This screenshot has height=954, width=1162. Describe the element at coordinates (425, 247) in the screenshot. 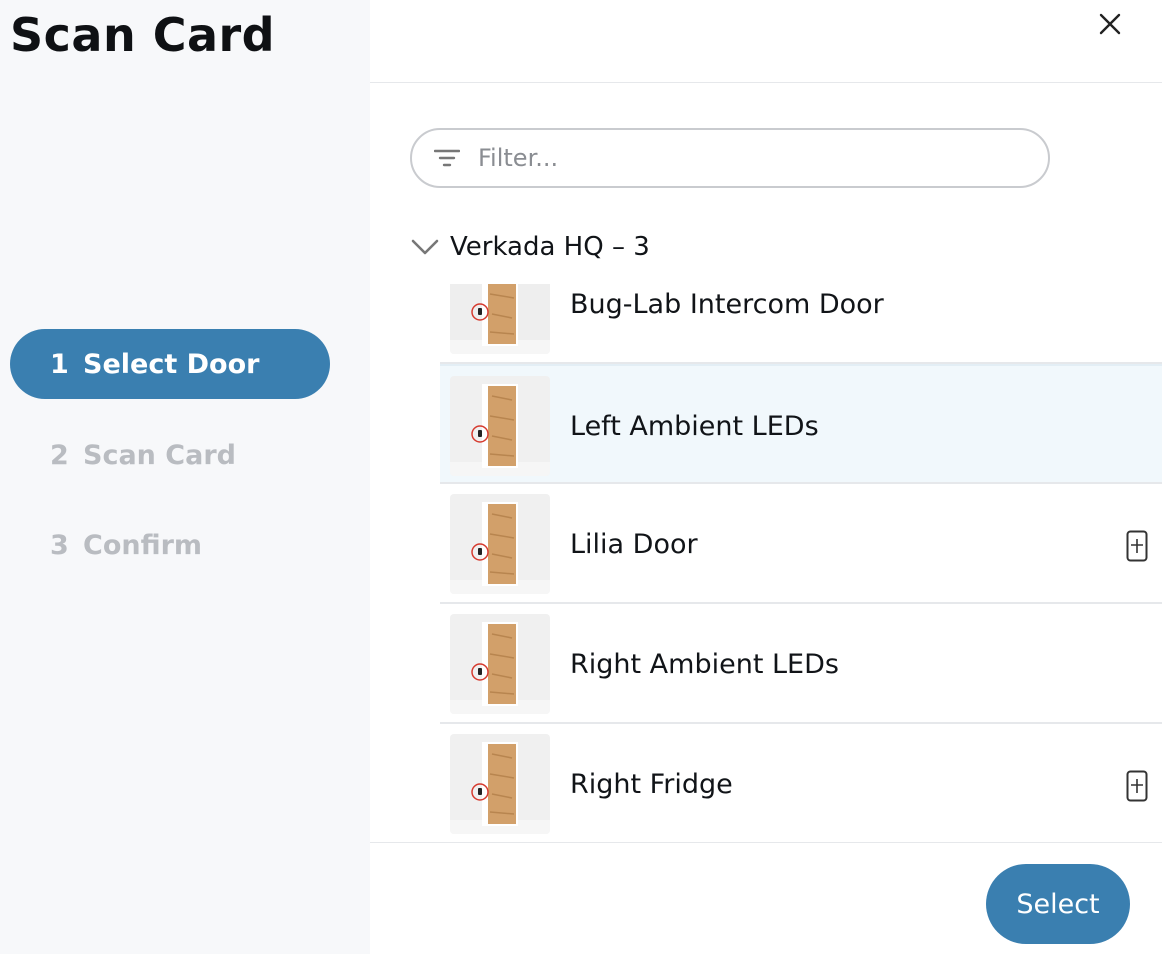

I see `chevron-down-icon` at that location.